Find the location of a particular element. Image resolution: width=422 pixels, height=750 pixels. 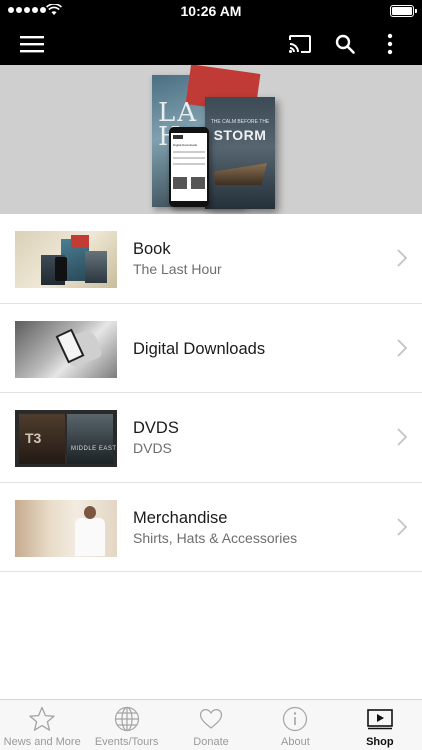

cast-button is located at coordinates (300, 43).